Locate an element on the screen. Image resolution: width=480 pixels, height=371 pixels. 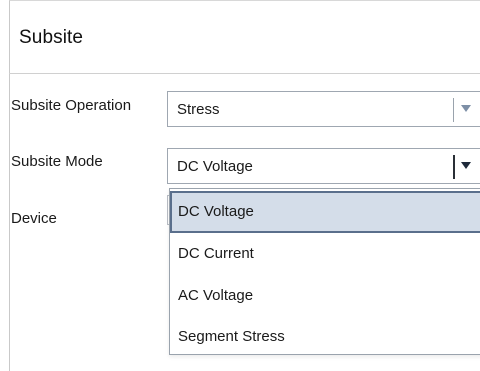
subsite-operation-label: Subsite Operation is located at coordinates (71, 105).